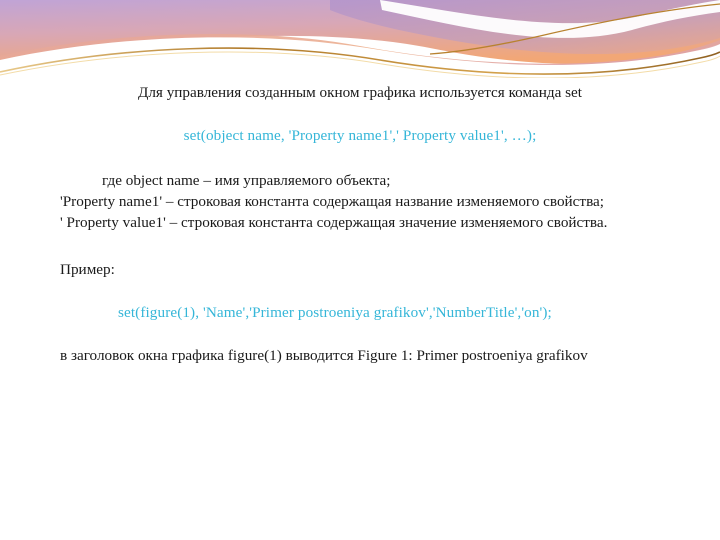 This screenshot has height=540, width=720. I want to click on gold-accent-line-highlight, so click(360, 64).